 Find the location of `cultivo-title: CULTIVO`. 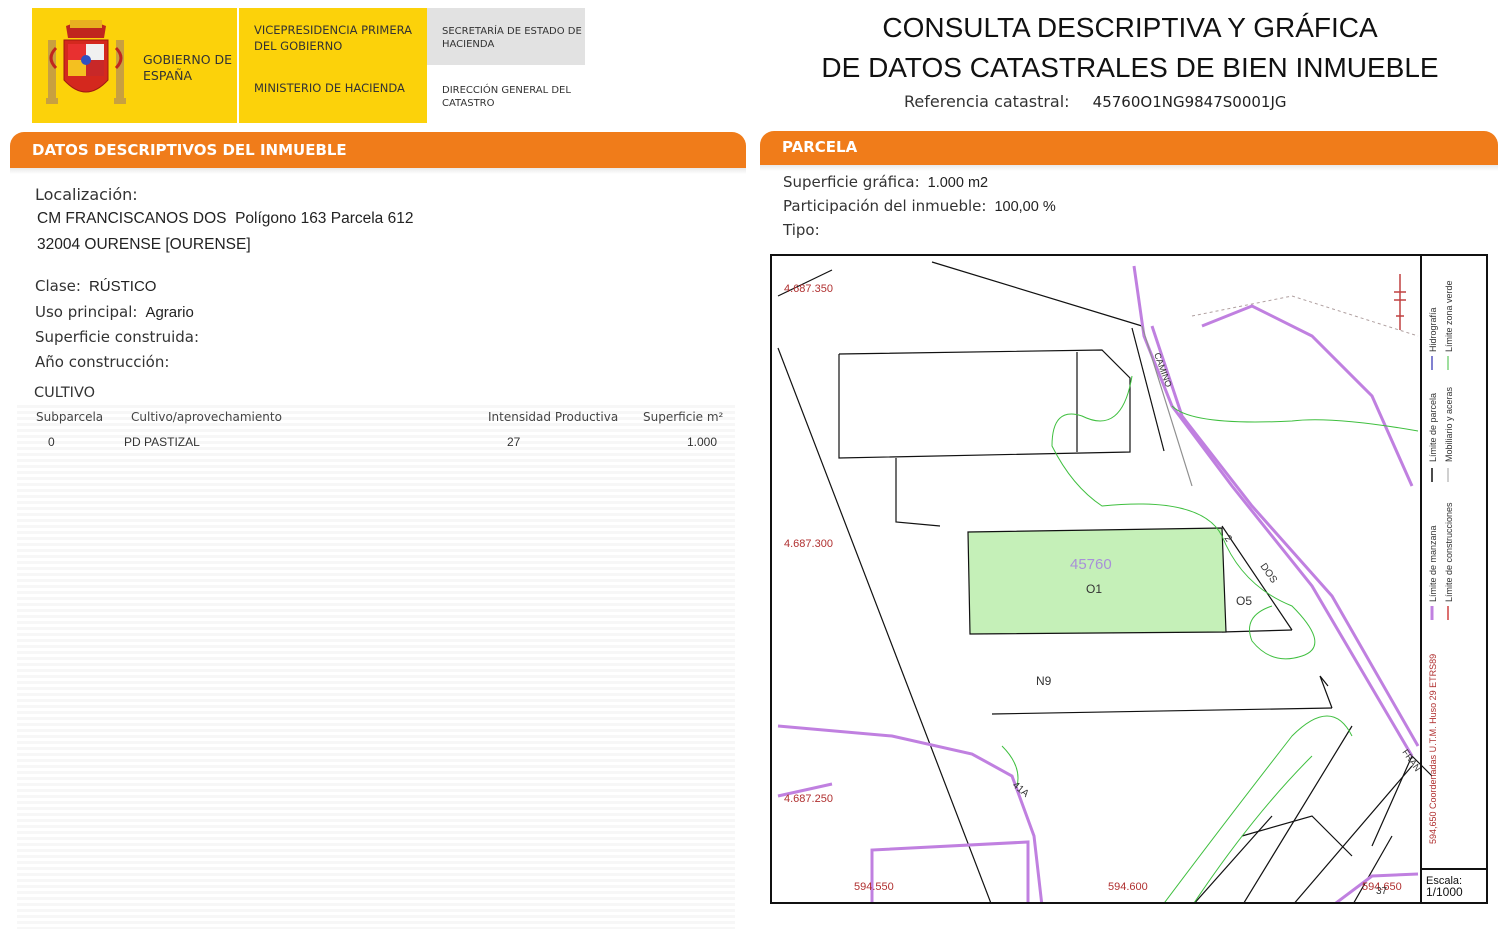

cultivo-title: CULTIVO is located at coordinates (65, 393).